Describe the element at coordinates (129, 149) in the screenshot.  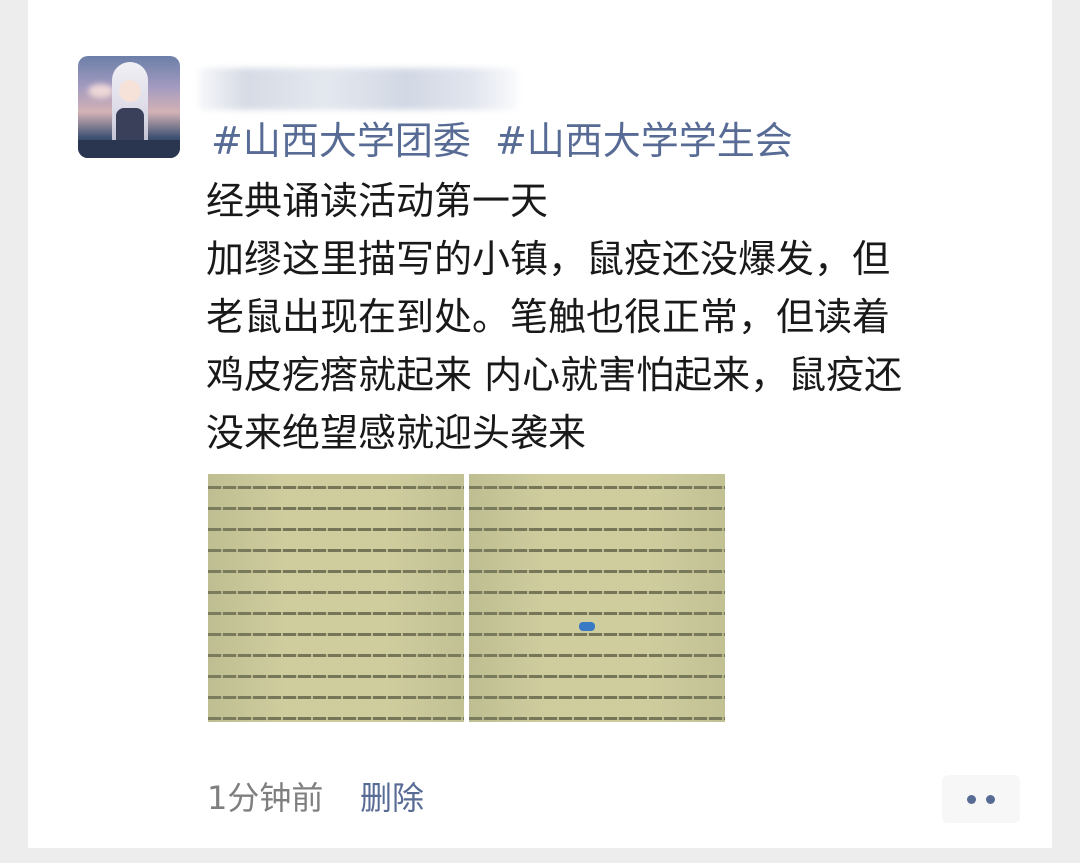
I see `avatar-ground` at that location.